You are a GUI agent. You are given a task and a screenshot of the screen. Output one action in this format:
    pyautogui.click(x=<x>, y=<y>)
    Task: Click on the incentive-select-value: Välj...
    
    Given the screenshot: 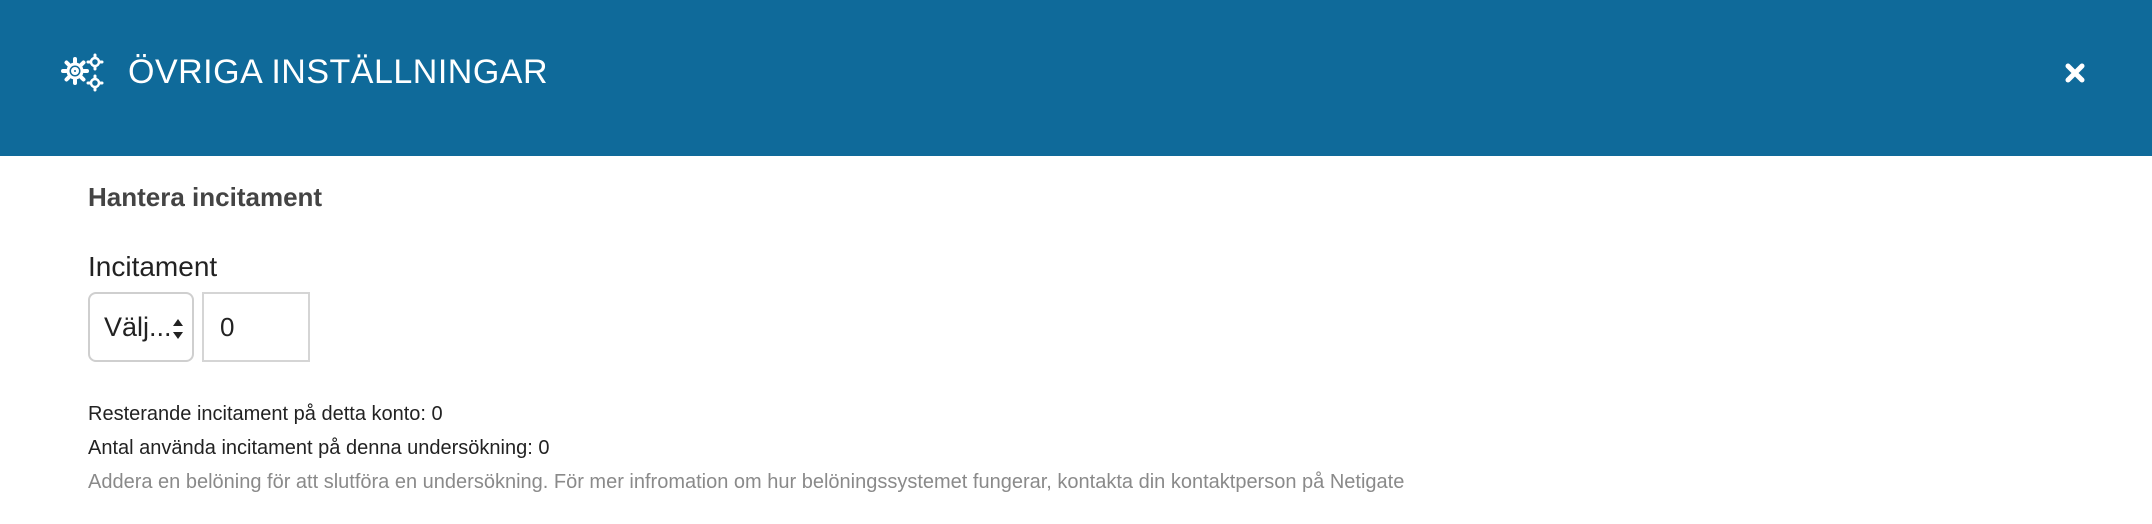 What is the action you would take?
    pyautogui.click(x=138, y=327)
    